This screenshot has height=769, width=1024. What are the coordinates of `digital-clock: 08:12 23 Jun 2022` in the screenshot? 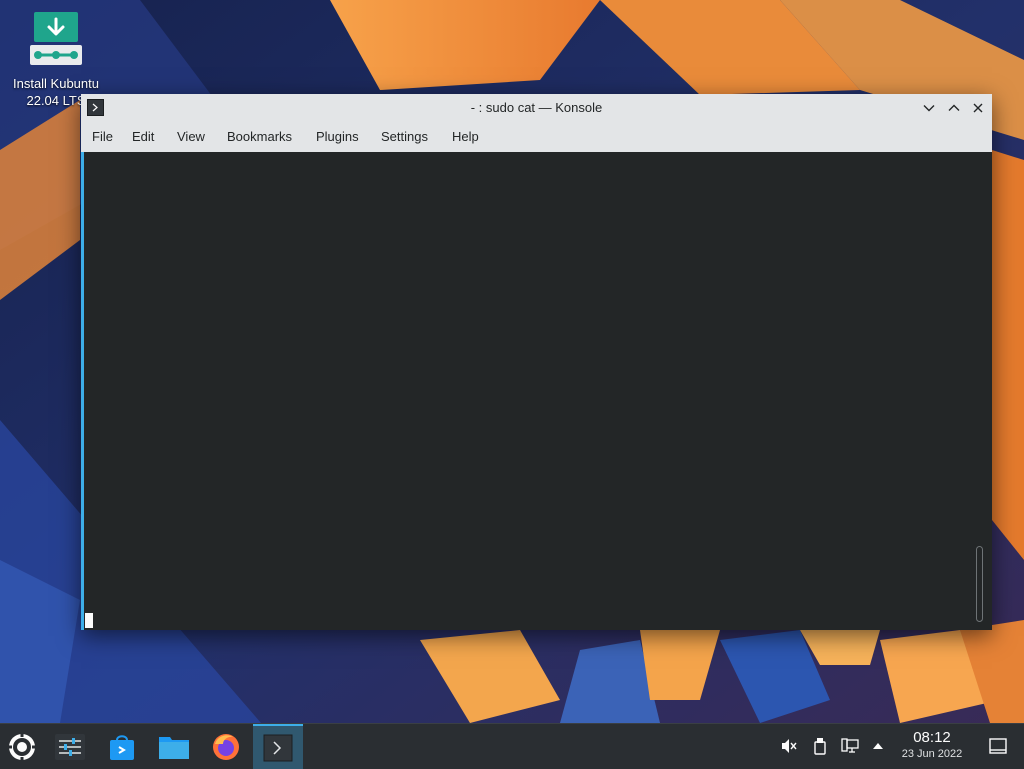 It's located at (932, 745).